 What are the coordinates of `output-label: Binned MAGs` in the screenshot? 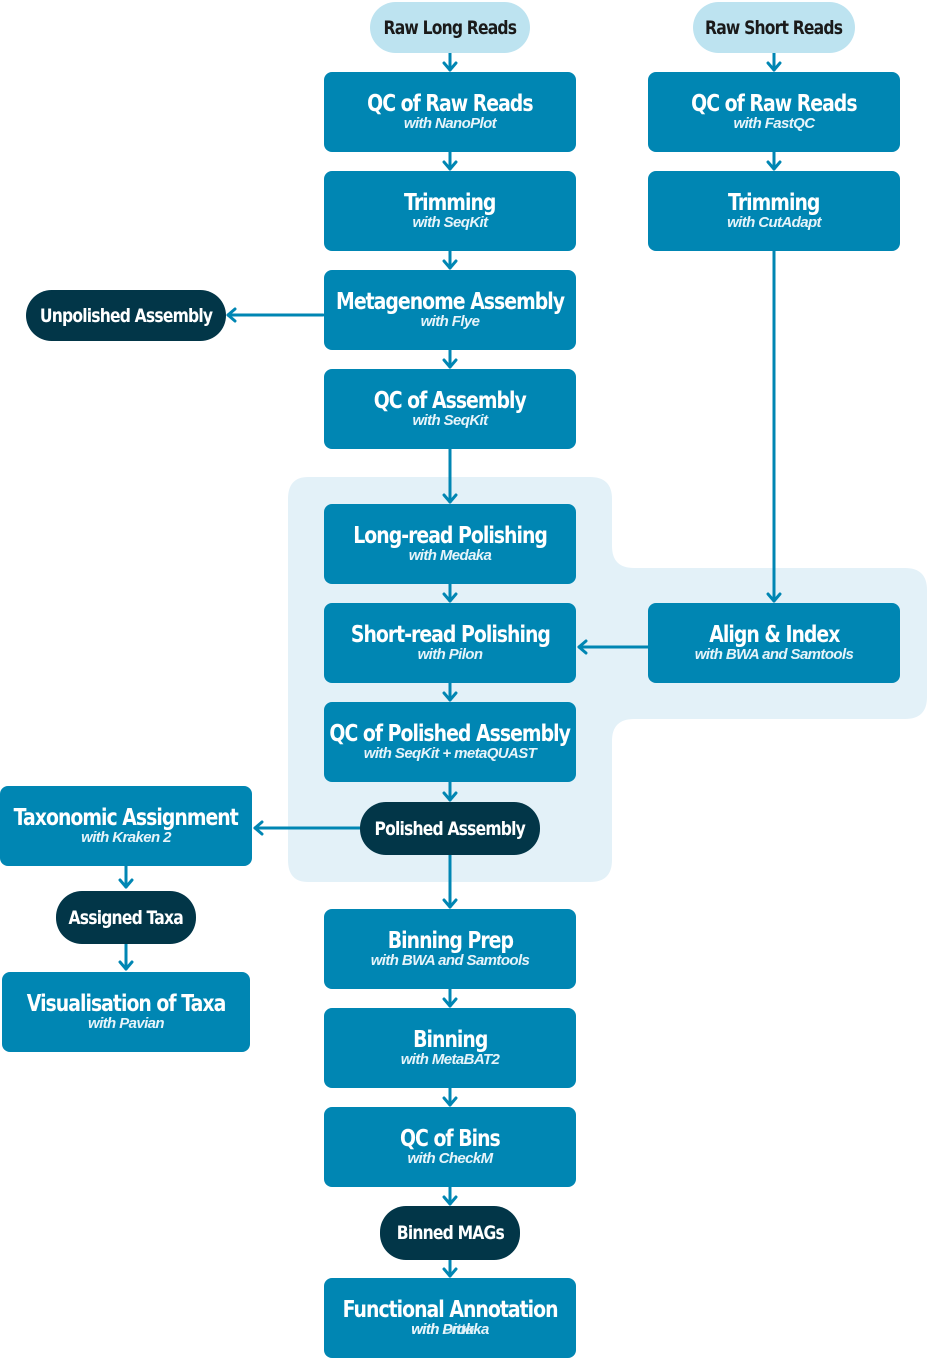 It's located at (450, 1233).